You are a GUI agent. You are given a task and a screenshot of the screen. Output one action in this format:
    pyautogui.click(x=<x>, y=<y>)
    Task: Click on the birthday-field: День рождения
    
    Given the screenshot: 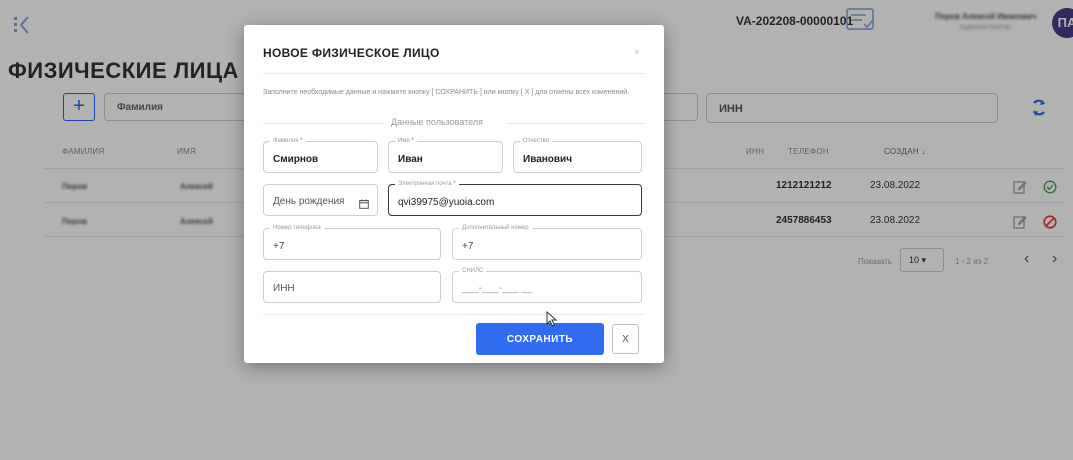 What is the action you would take?
    pyautogui.click(x=320, y=200)
    